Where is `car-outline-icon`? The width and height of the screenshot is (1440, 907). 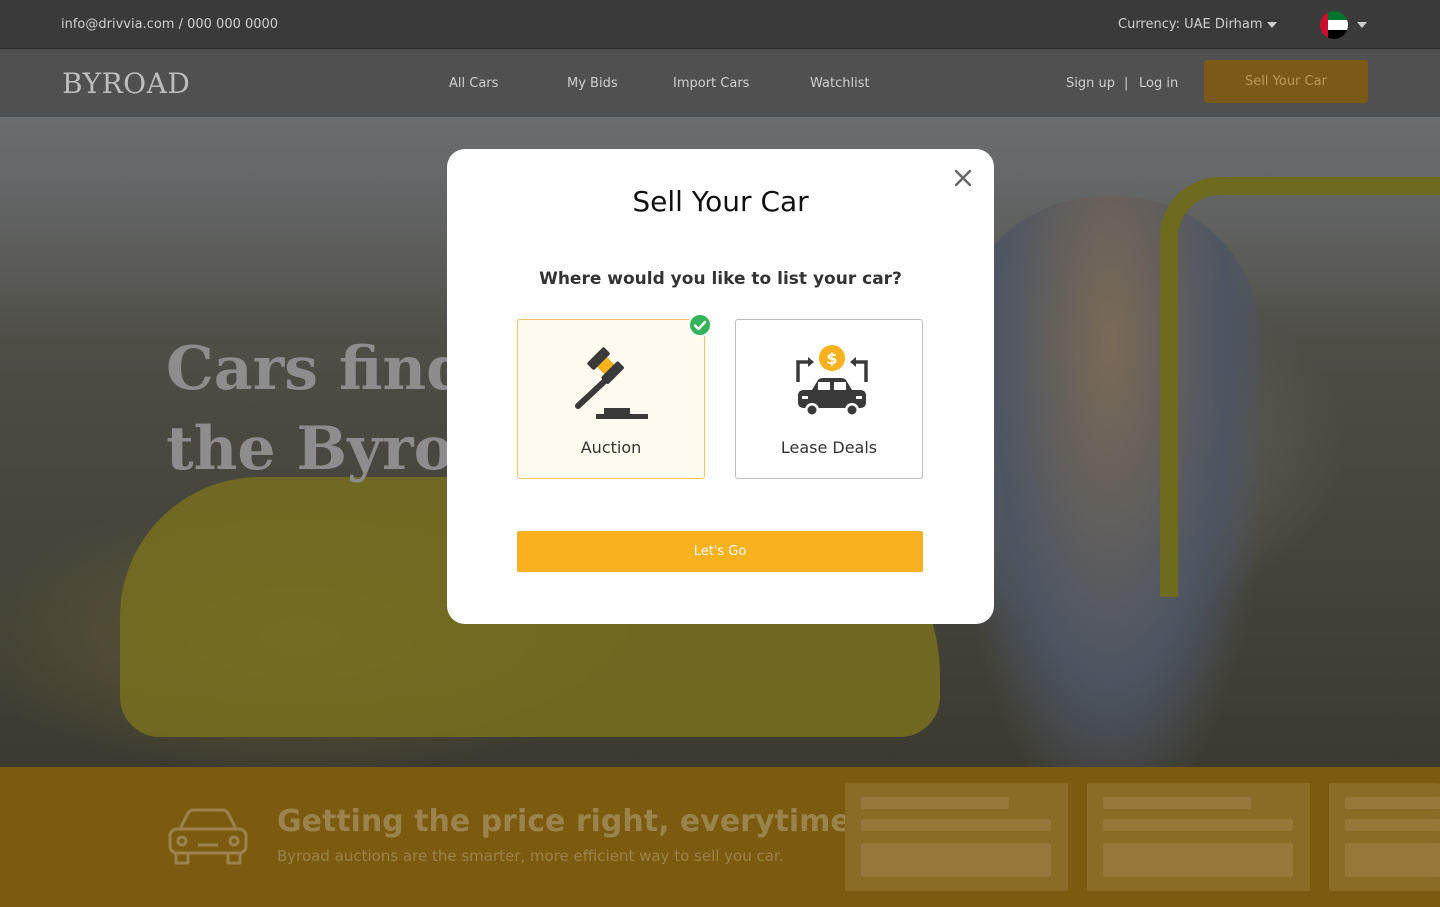
car-outline-icon is located at coordinates (208, 836).